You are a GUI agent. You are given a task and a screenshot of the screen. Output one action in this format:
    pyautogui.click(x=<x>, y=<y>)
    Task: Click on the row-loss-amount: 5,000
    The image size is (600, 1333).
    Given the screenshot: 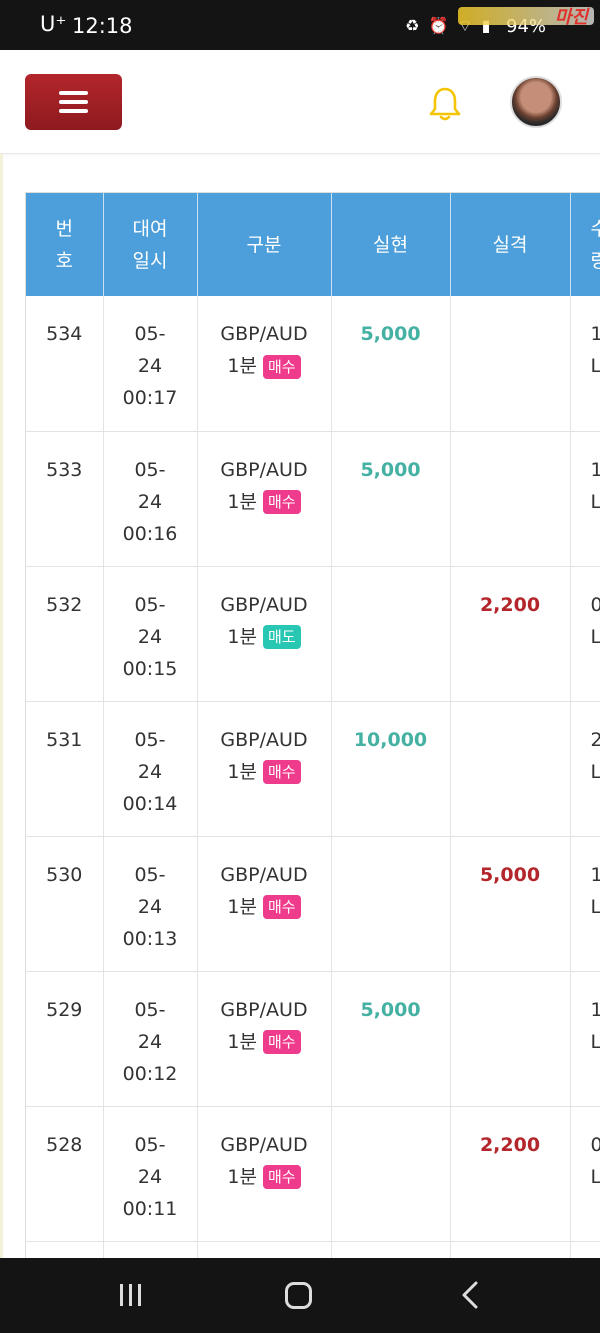 What is the action you would take?
    pyautogui.click(x=510, y=904)
    